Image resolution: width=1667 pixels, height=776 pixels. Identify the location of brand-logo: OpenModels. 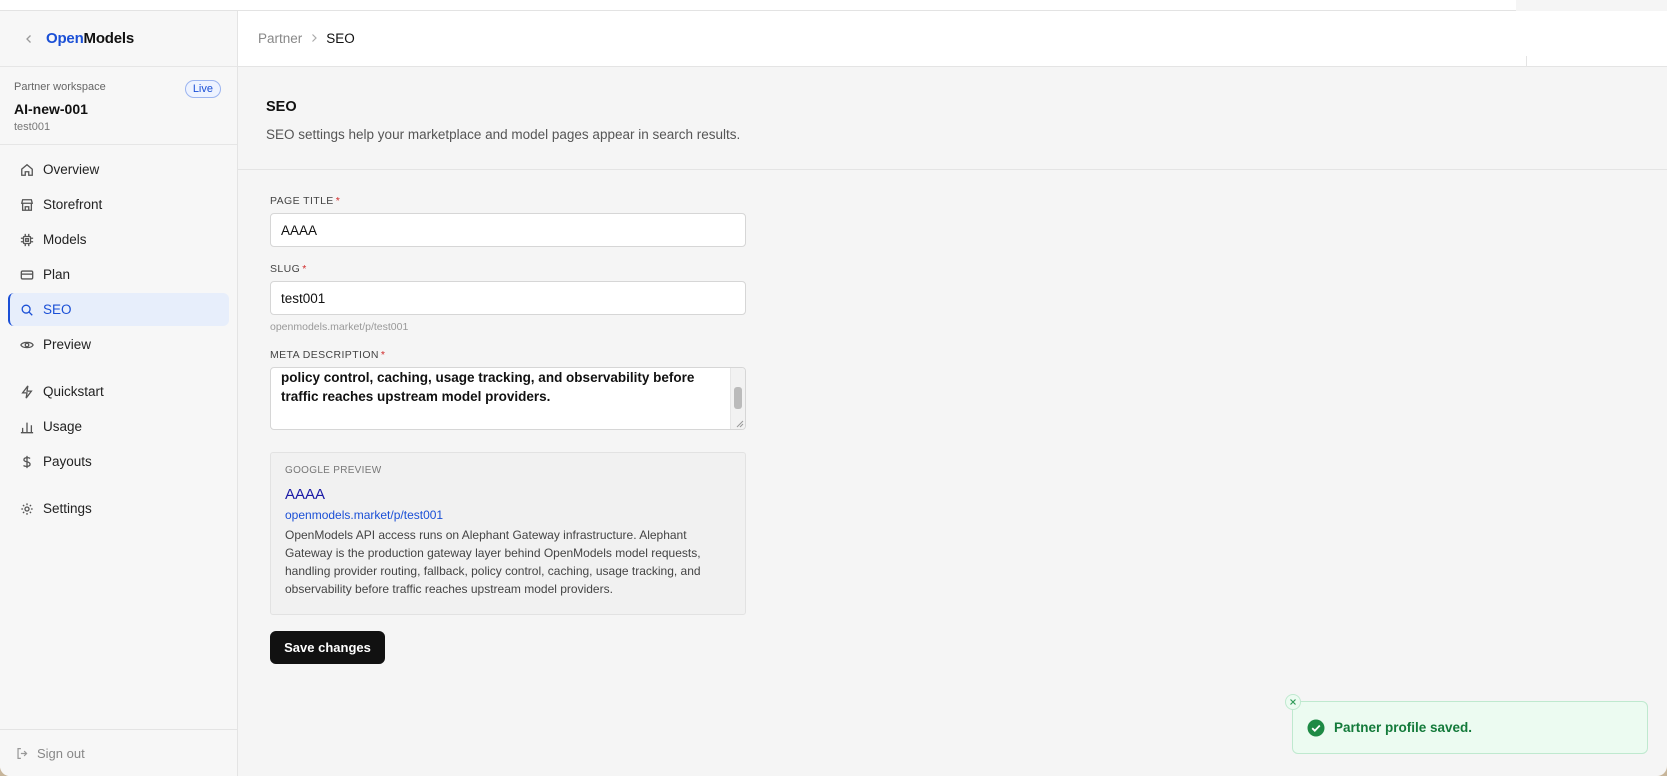
(90, 38).